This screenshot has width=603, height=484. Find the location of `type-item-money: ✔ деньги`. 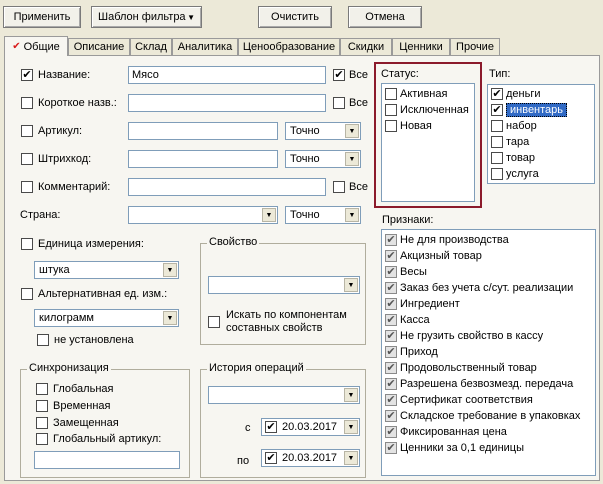

type-item-money: ✔ деньги is located at coordinates (516, 94).